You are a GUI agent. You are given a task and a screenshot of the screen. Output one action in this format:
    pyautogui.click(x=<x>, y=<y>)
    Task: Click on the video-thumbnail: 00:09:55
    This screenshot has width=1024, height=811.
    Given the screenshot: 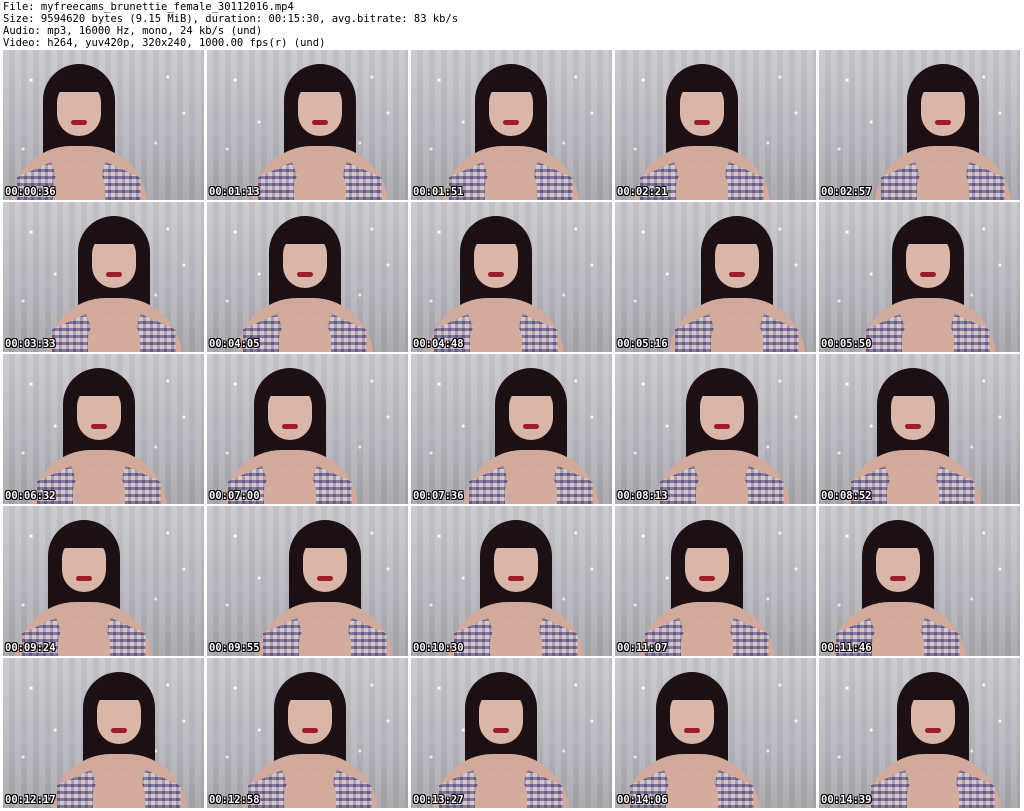 What is the action you would take?
    pyautogui.click(x=307, y=581)
    